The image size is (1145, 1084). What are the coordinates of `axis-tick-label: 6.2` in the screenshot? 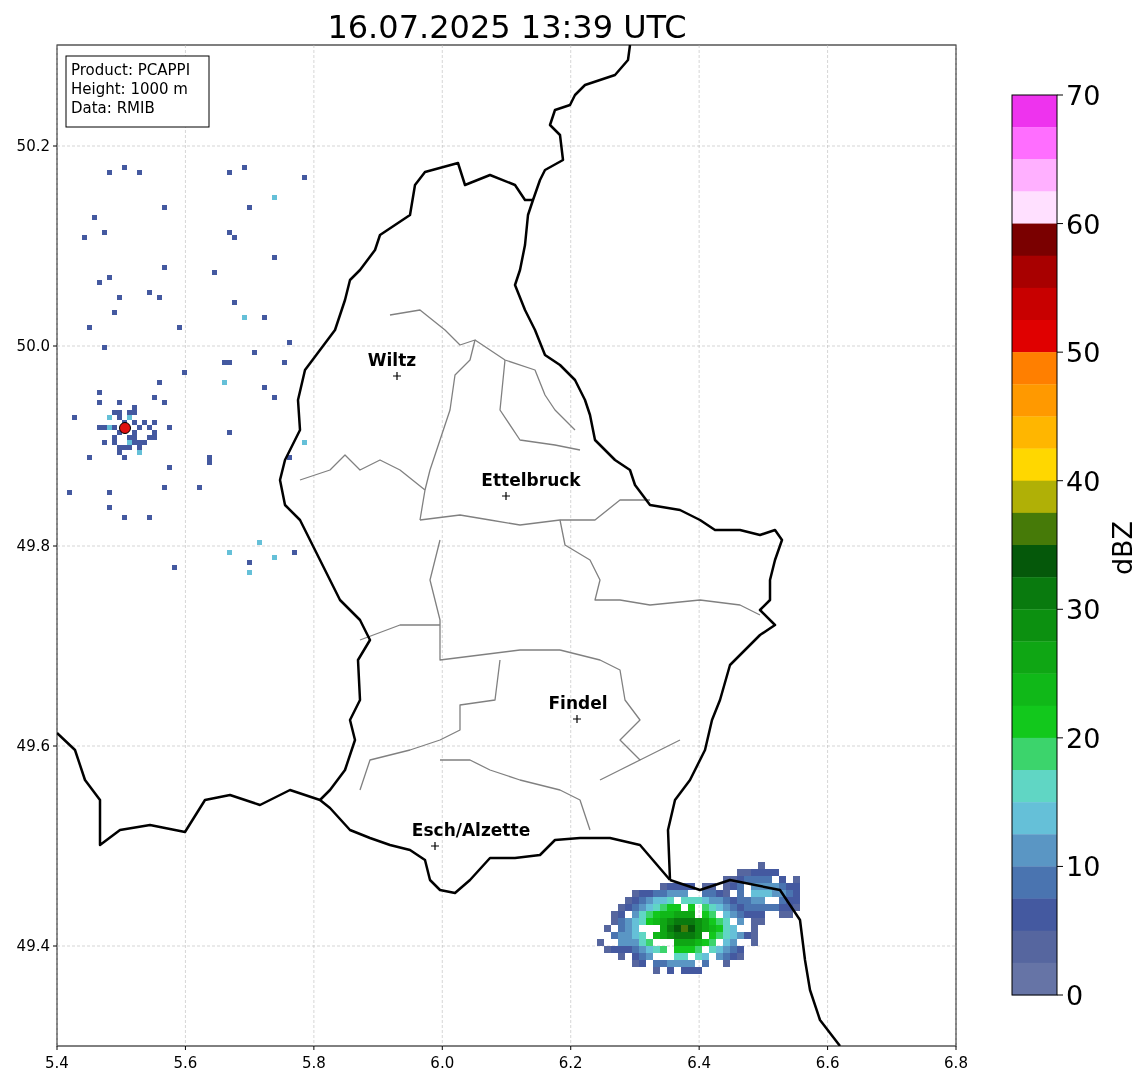 It's located at (570, 1063).